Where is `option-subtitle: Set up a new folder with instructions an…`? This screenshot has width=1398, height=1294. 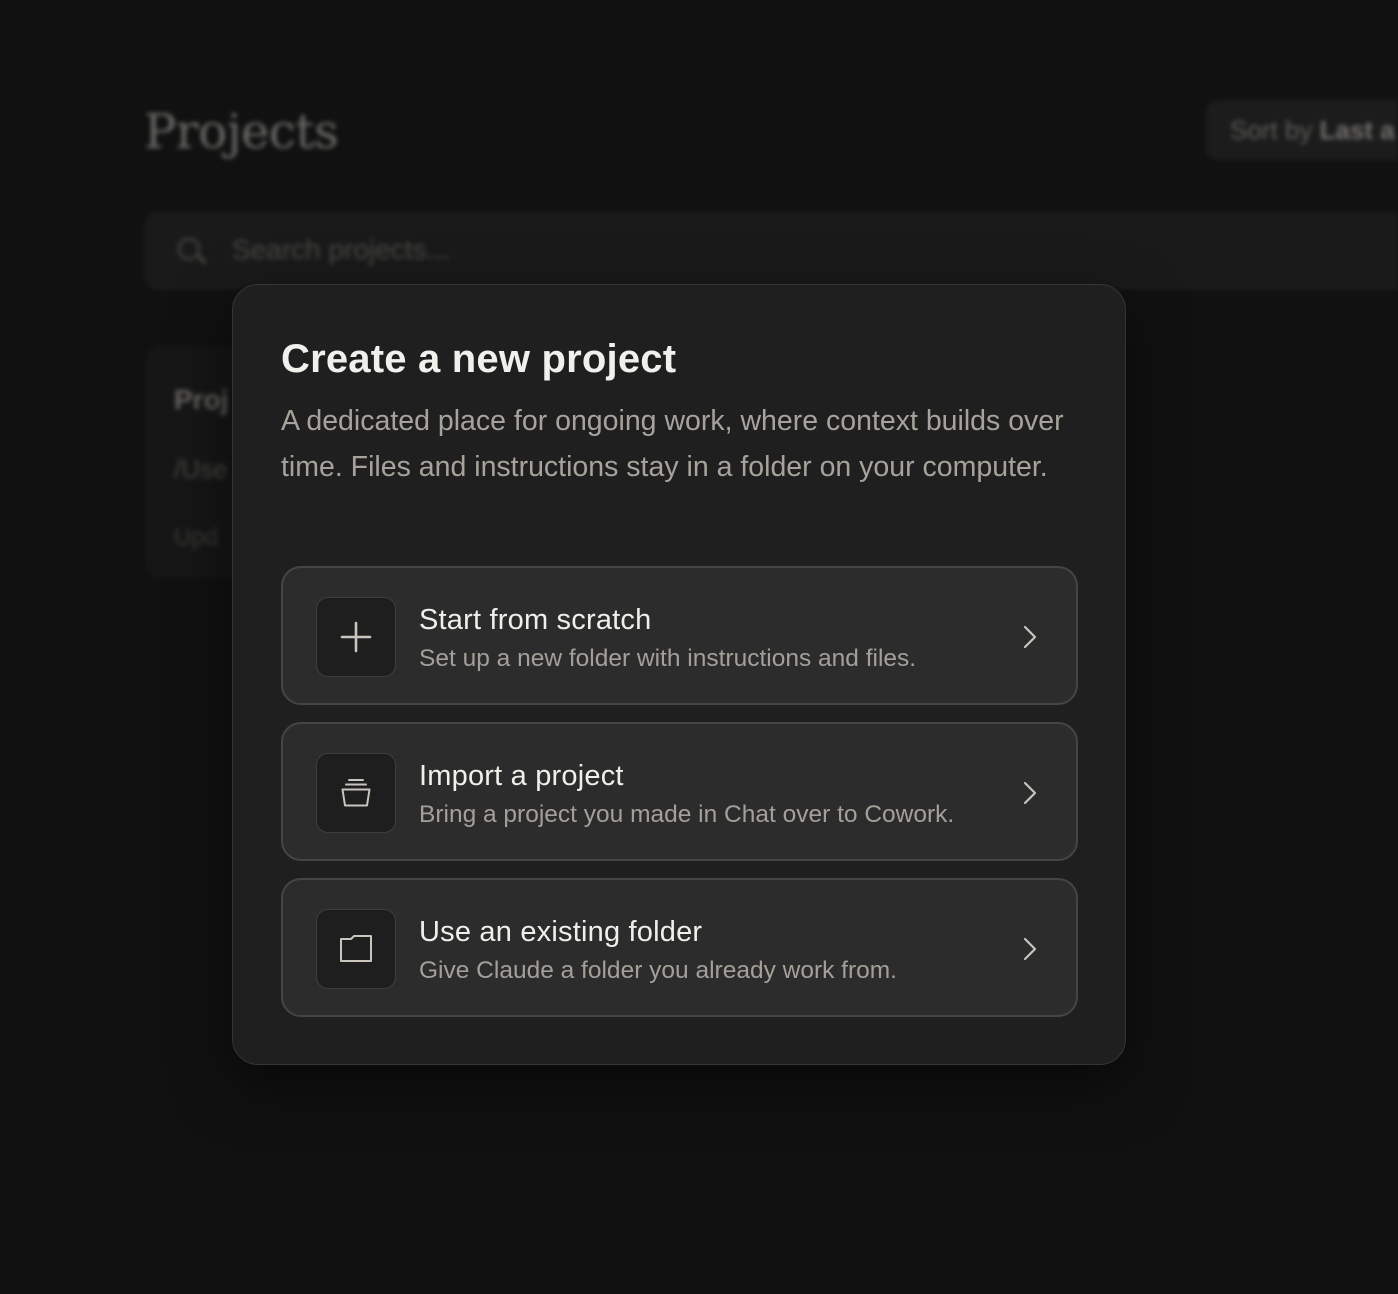
option-subtitle: Set up a new folder with instructions an… is located at coordinates (668, 658).